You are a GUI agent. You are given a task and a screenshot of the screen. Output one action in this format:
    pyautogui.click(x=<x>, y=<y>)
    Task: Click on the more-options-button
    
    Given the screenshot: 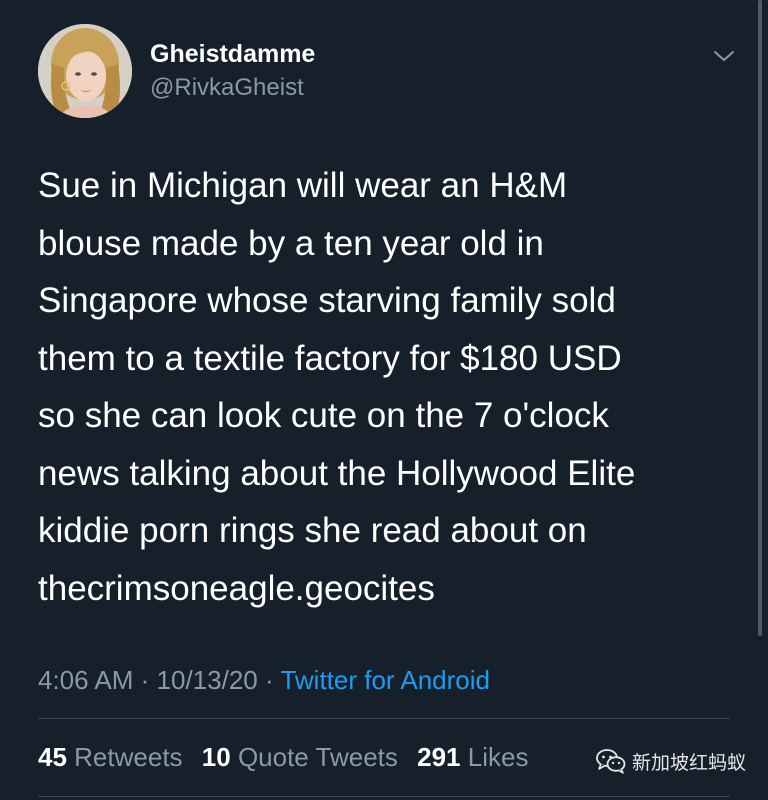 What is the action you would take?
    pyautogui.click(x=724, y=56)
    